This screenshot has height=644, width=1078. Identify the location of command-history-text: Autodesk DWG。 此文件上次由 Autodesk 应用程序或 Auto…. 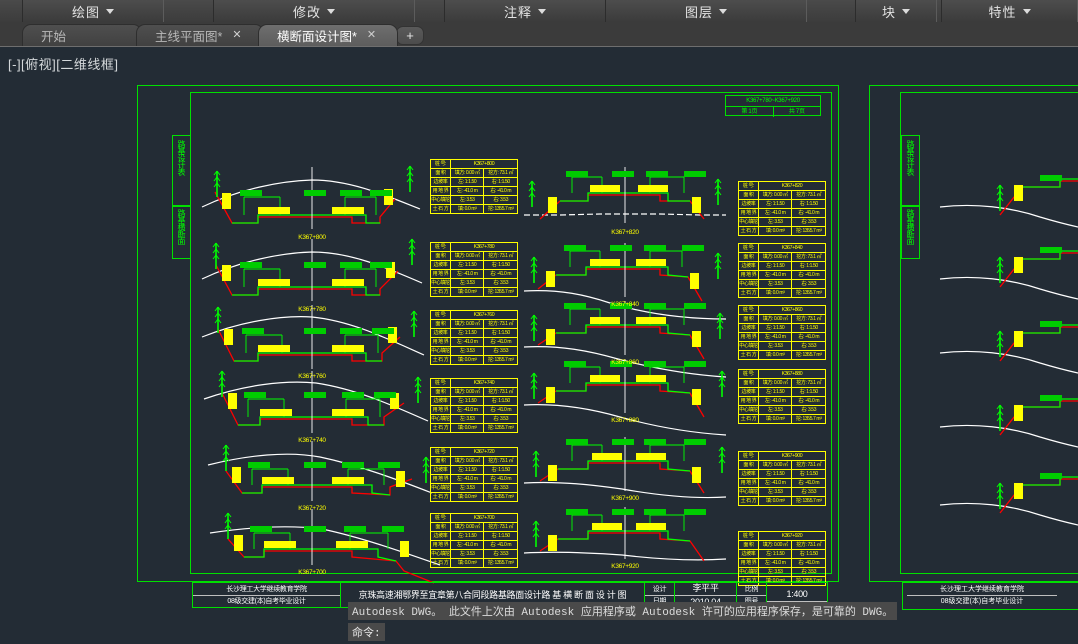
(623, 611).